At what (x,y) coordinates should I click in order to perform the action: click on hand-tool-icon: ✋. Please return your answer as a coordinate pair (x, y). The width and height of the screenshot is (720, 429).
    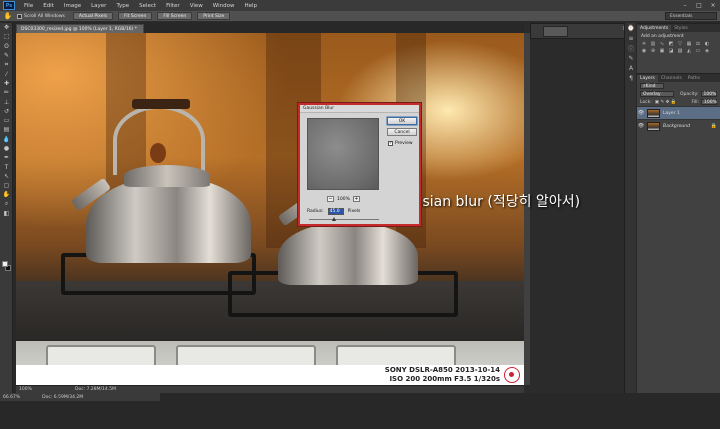
    Looking at the image, I should click on (8, 16).